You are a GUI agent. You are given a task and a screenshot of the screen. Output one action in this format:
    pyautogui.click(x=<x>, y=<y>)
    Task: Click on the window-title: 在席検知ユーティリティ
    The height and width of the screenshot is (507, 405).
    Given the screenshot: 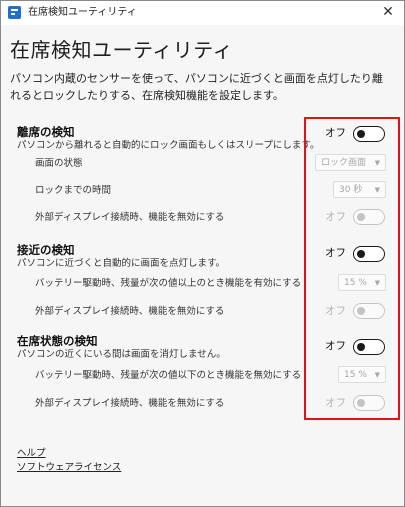 What is the action you would take?
    pyautogui.click(x=82, y=12)
    